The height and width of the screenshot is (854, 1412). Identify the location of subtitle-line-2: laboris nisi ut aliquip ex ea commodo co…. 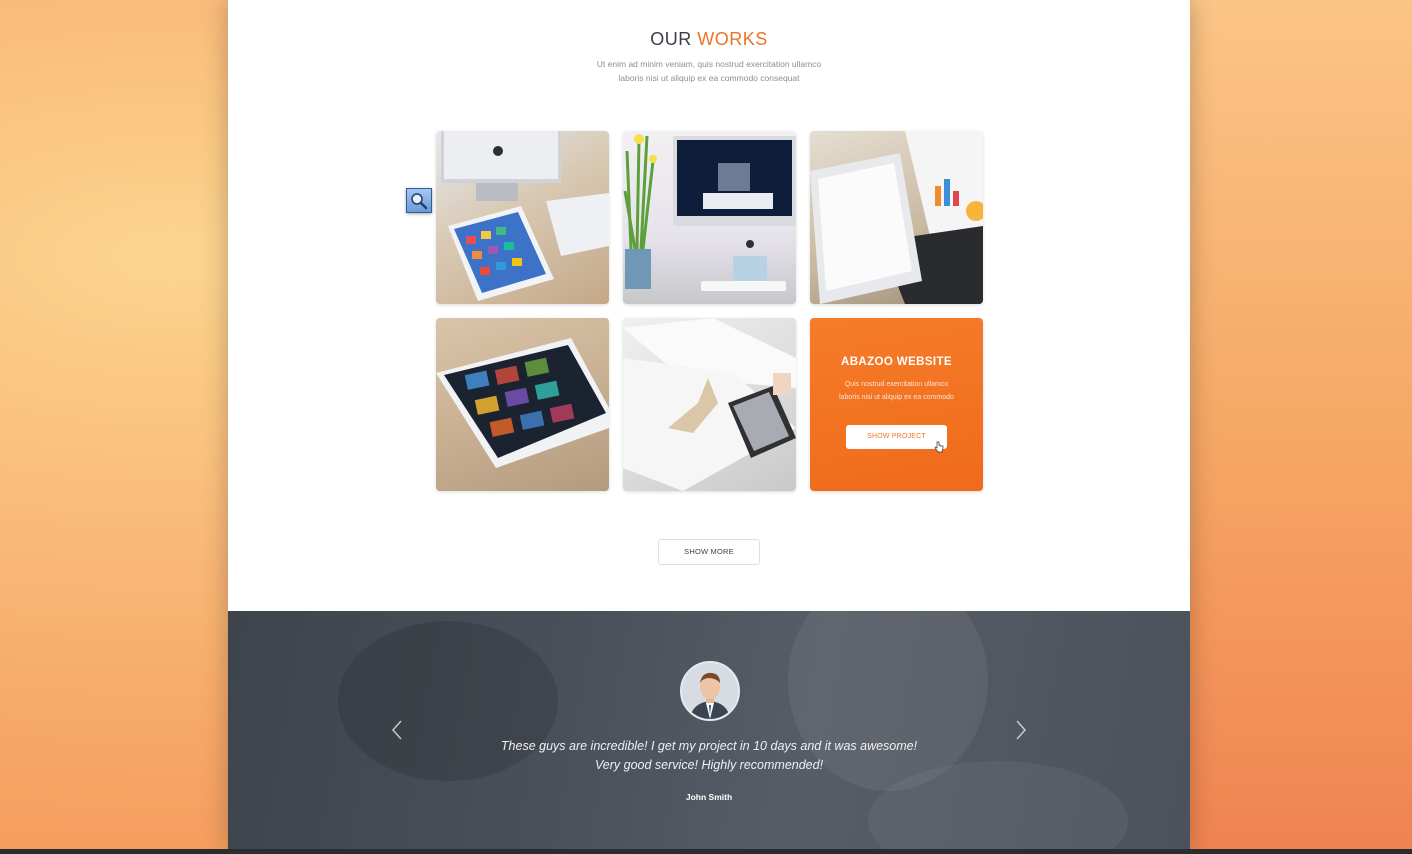
(709, 78).